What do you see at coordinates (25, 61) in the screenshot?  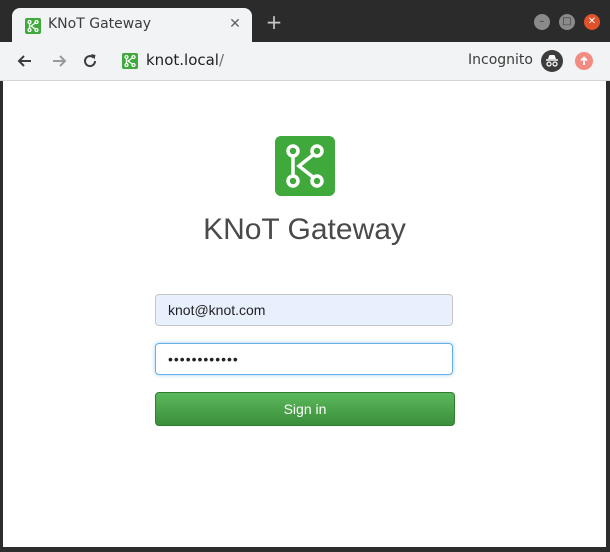 I see `back-arrow-icon` at bounding box center [25, 61].